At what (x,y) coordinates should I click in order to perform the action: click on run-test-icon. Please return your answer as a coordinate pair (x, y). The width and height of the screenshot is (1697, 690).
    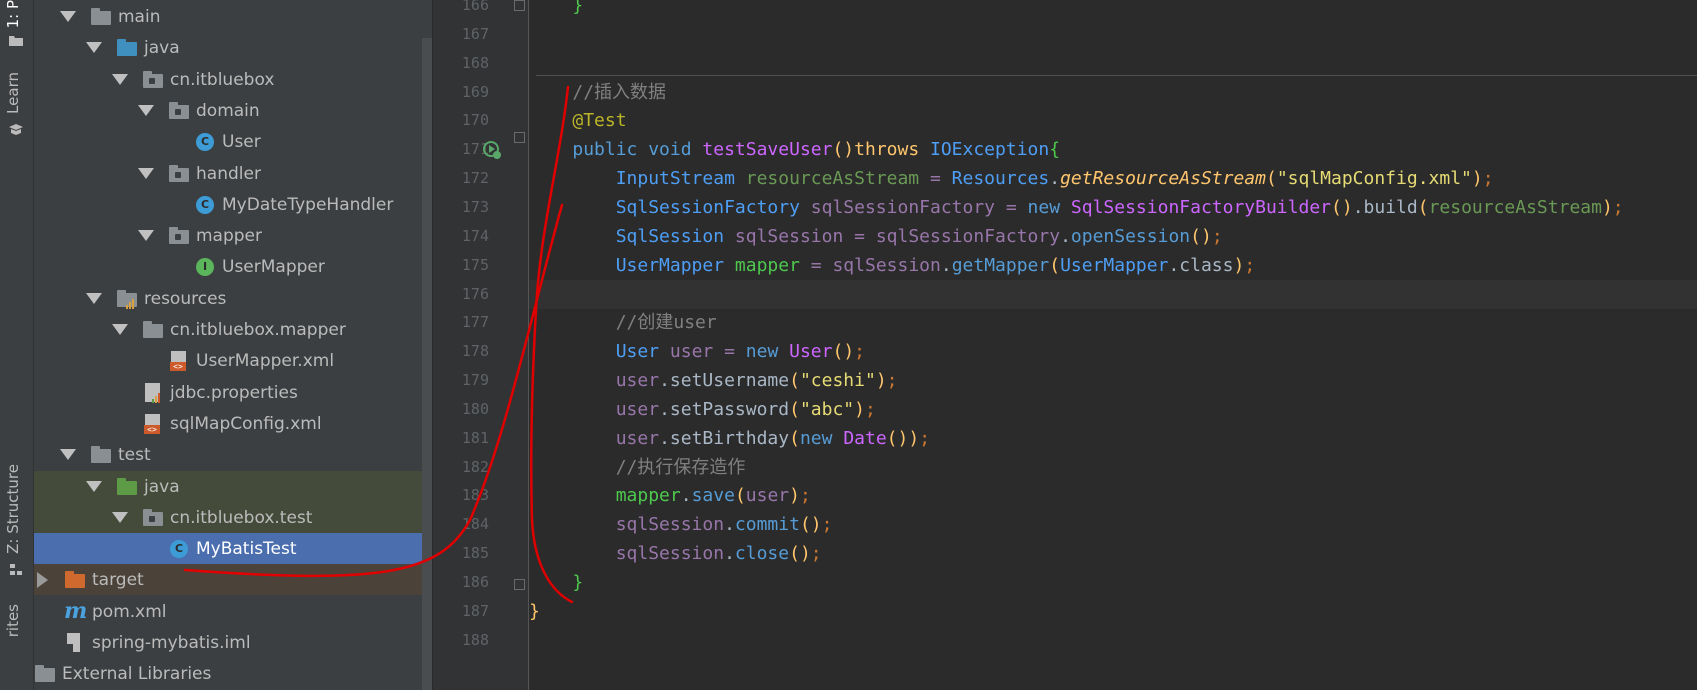
    Looking at the image, I should click on (492, 150).